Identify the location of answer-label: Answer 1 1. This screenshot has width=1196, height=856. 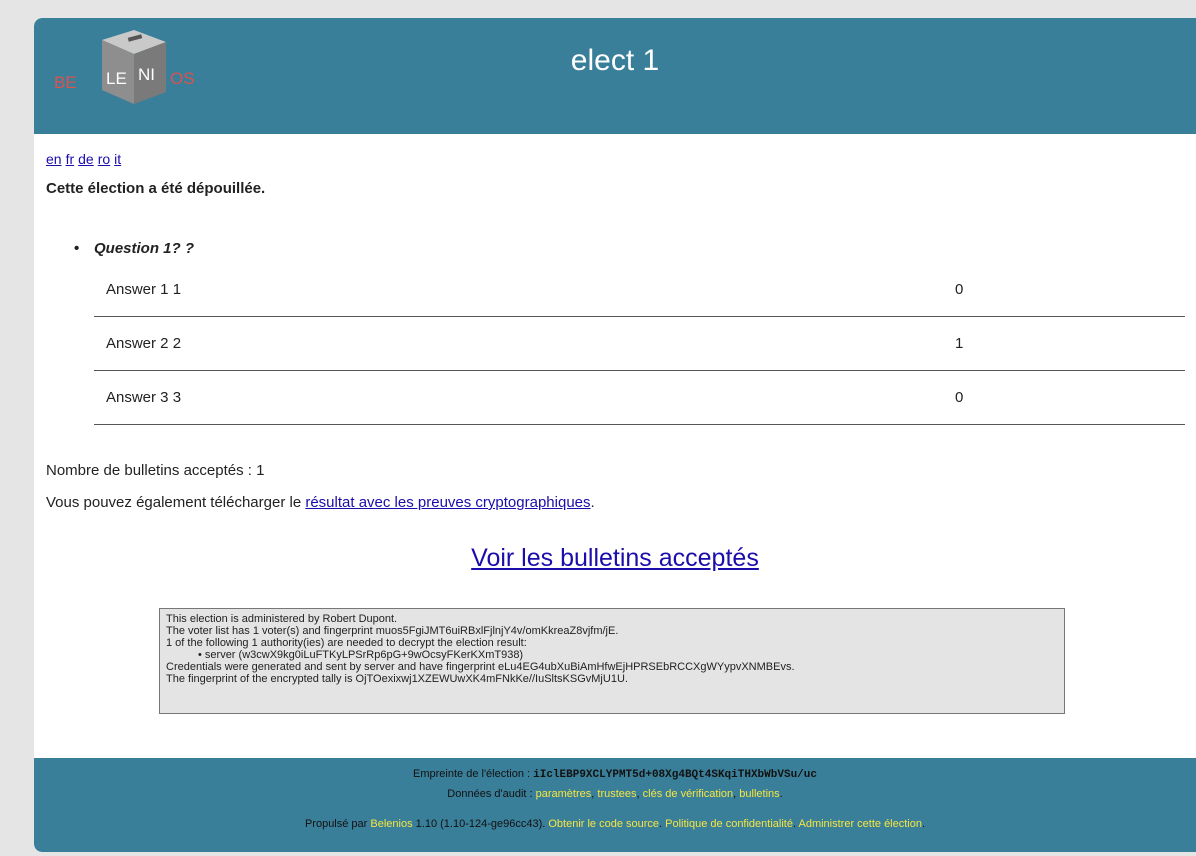
(524, 290).